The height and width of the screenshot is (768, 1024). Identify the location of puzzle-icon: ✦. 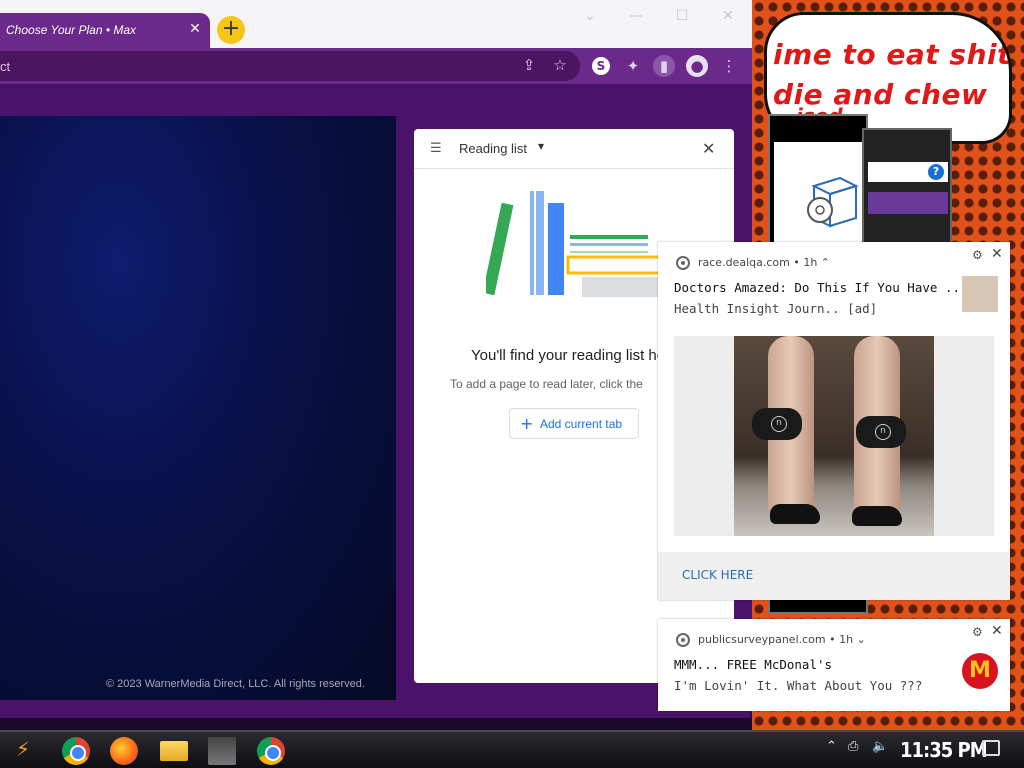
(633, 66).